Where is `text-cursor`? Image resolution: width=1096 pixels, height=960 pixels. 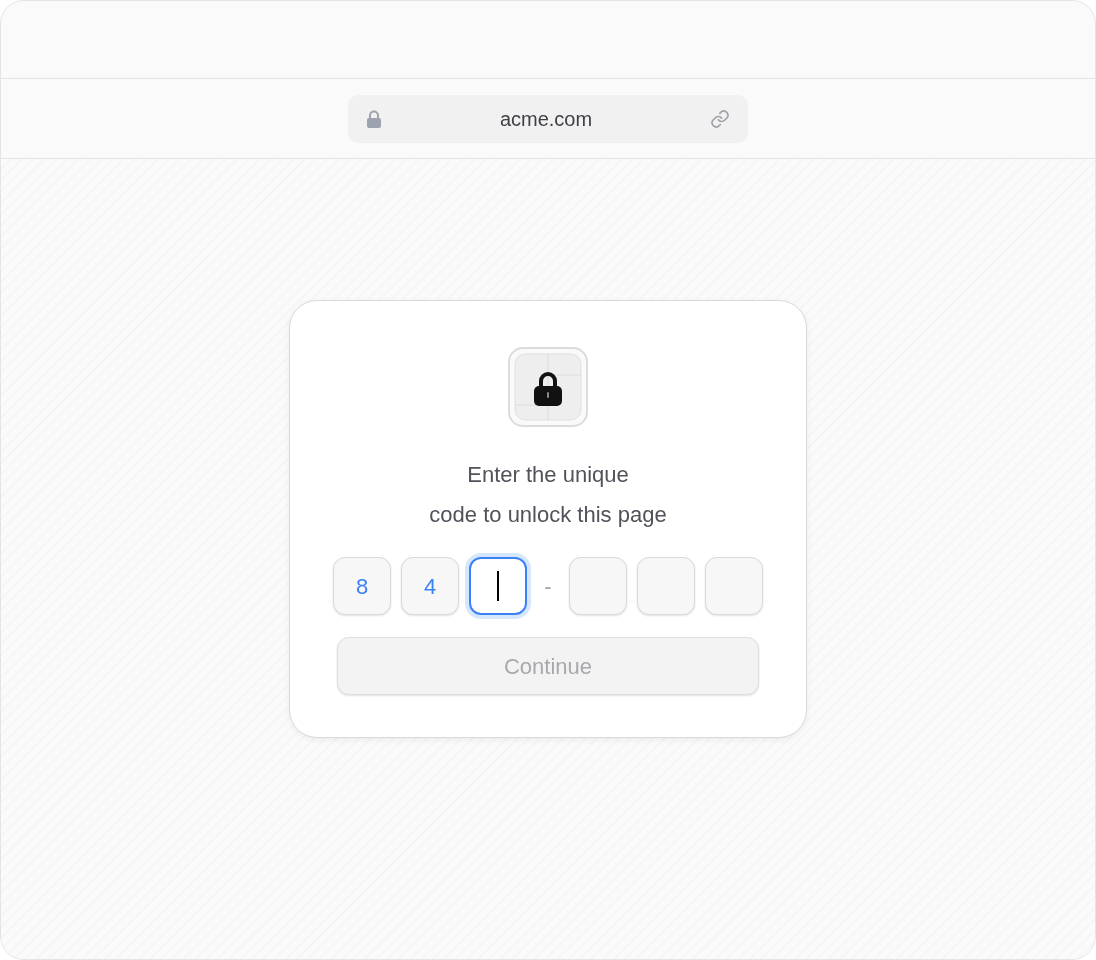 text-cursor is located at coordinates (498, 586).